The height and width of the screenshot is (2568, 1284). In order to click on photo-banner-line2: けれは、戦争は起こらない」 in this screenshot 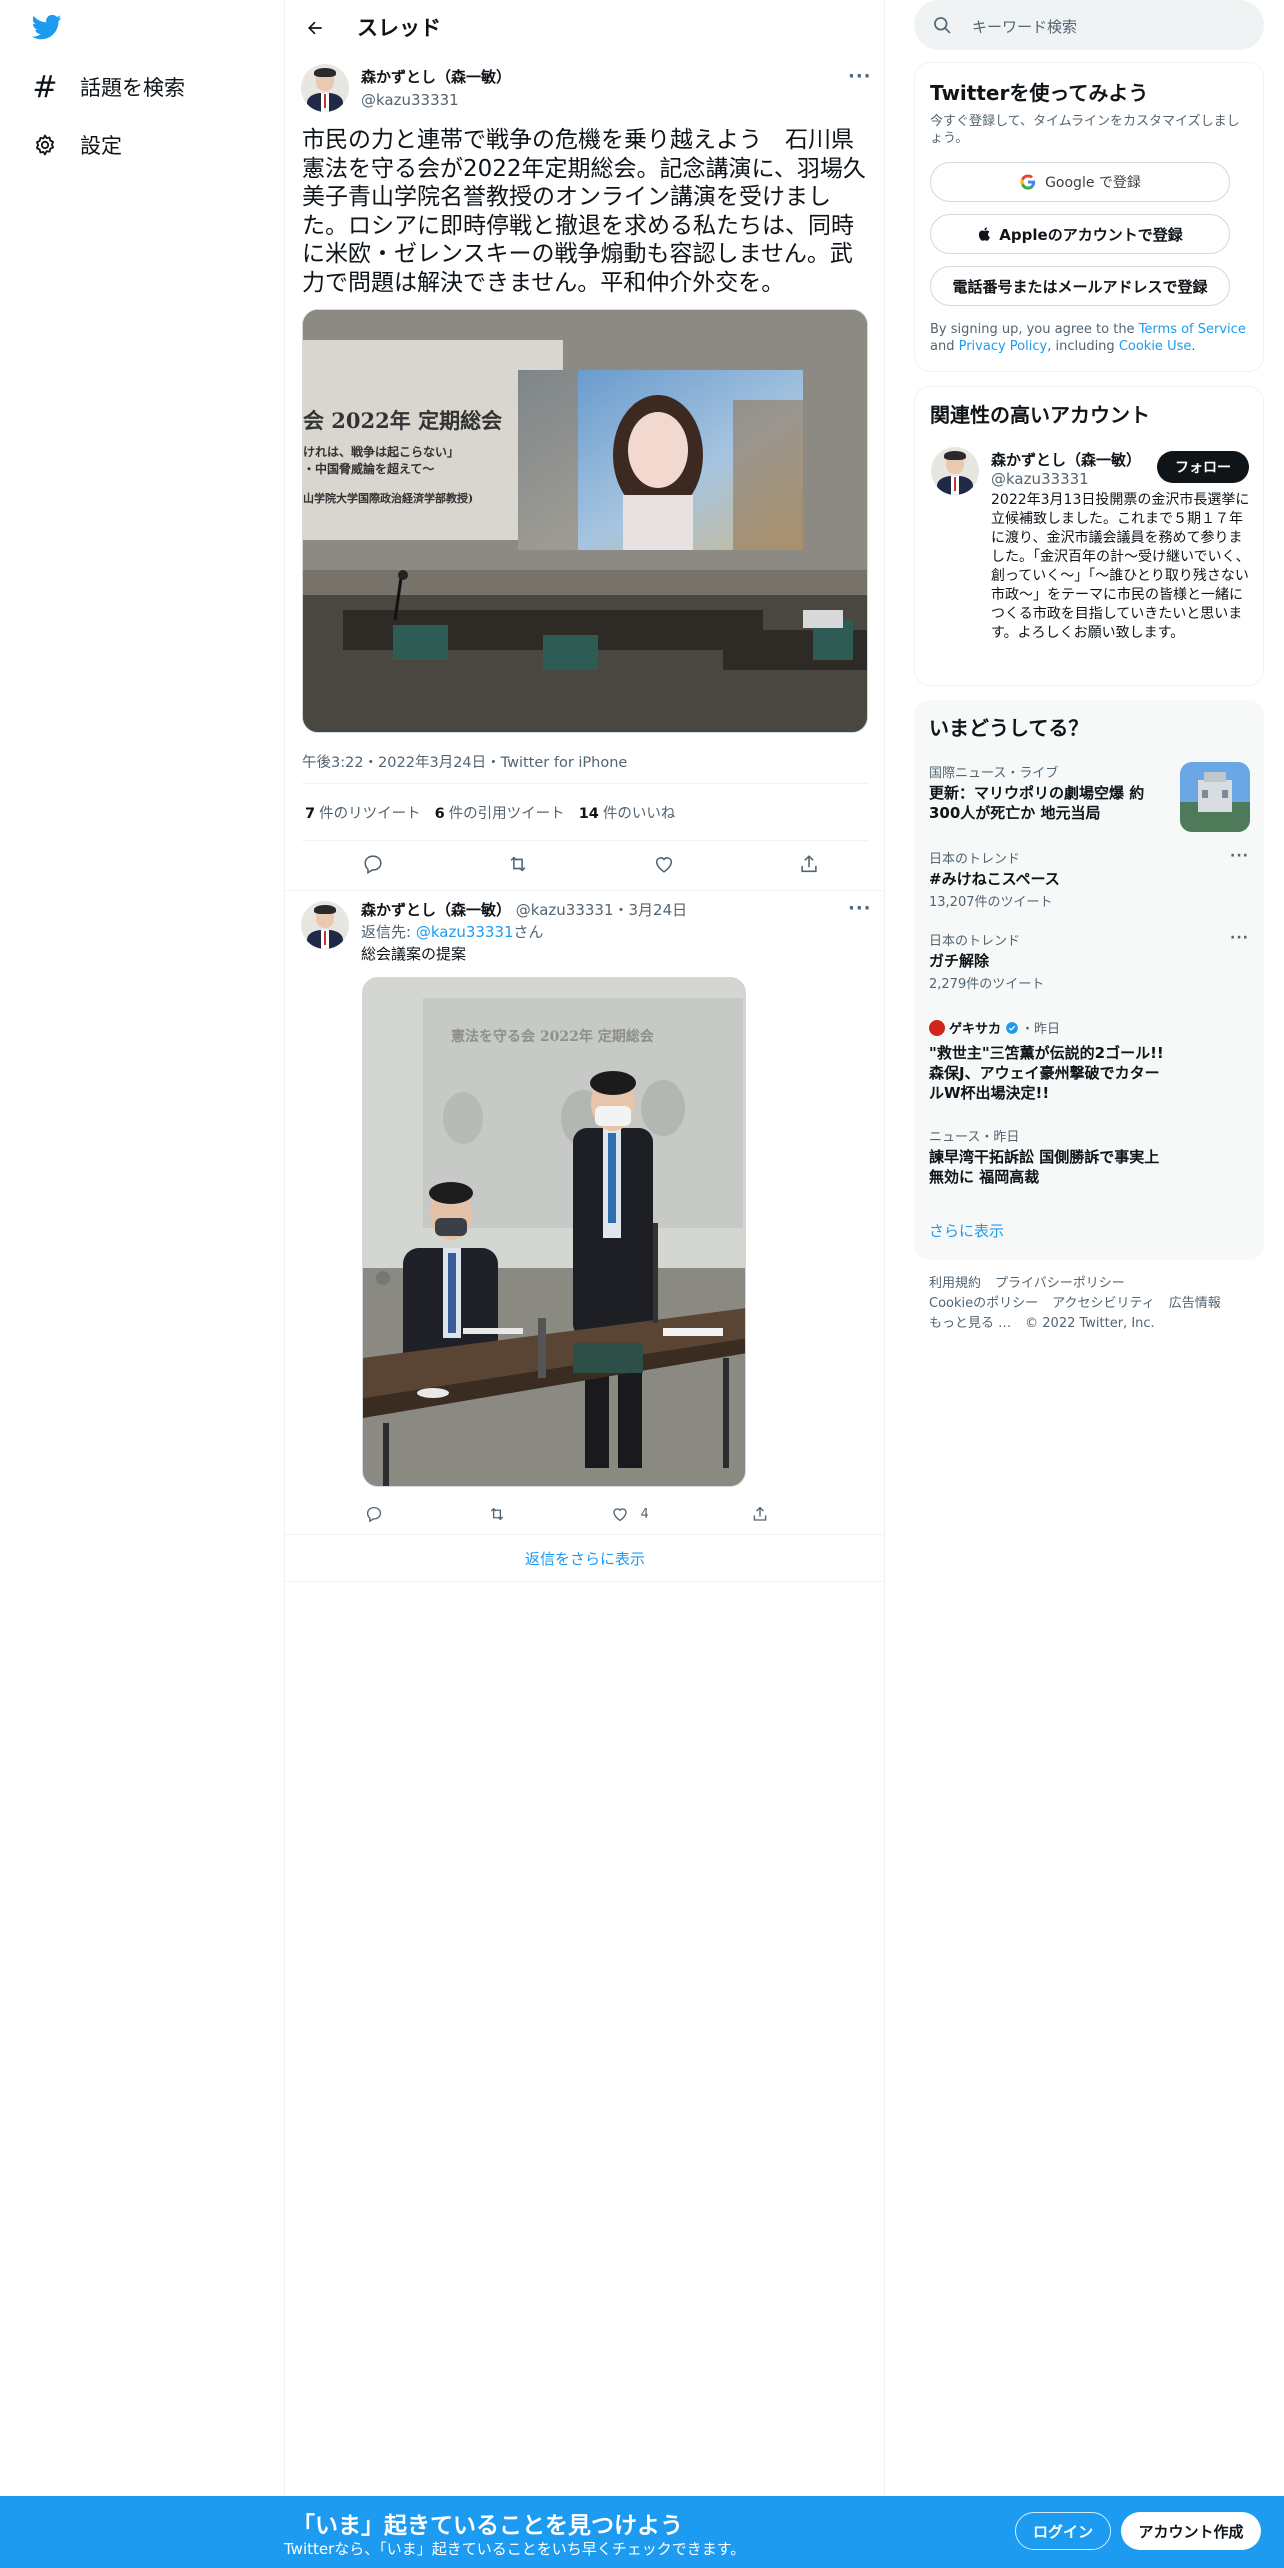, I will do `click(381, 452)`.